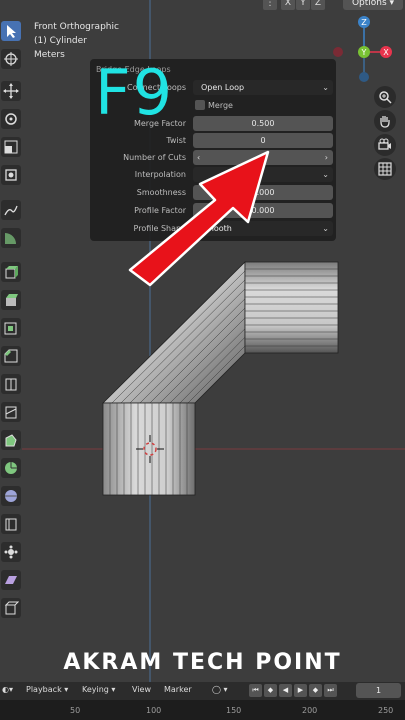  Describe the element at coordinates (338, 52) in the screenshot. I see `neg-x-handle` at that location.